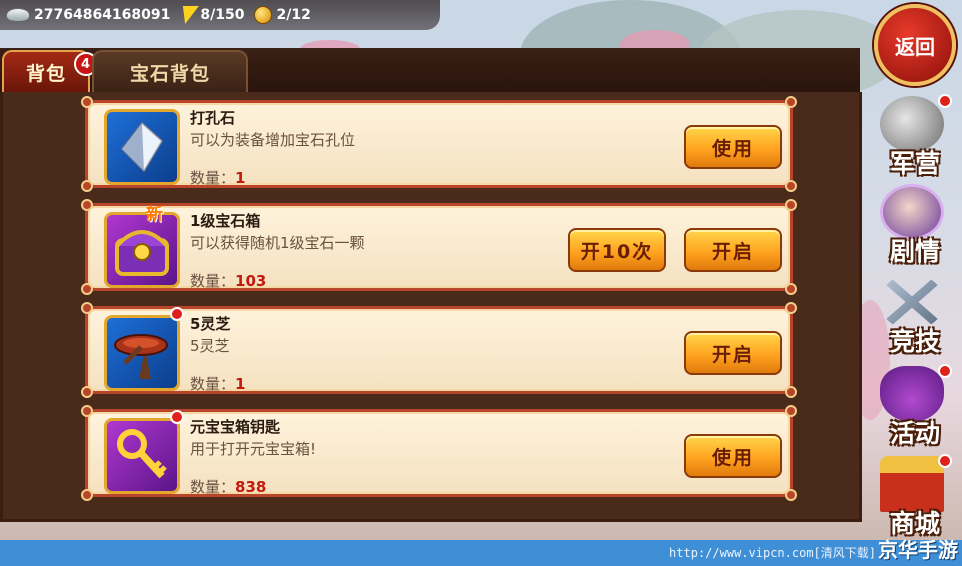  I want to click on energy-amount: 8/150, so click(222, 15).